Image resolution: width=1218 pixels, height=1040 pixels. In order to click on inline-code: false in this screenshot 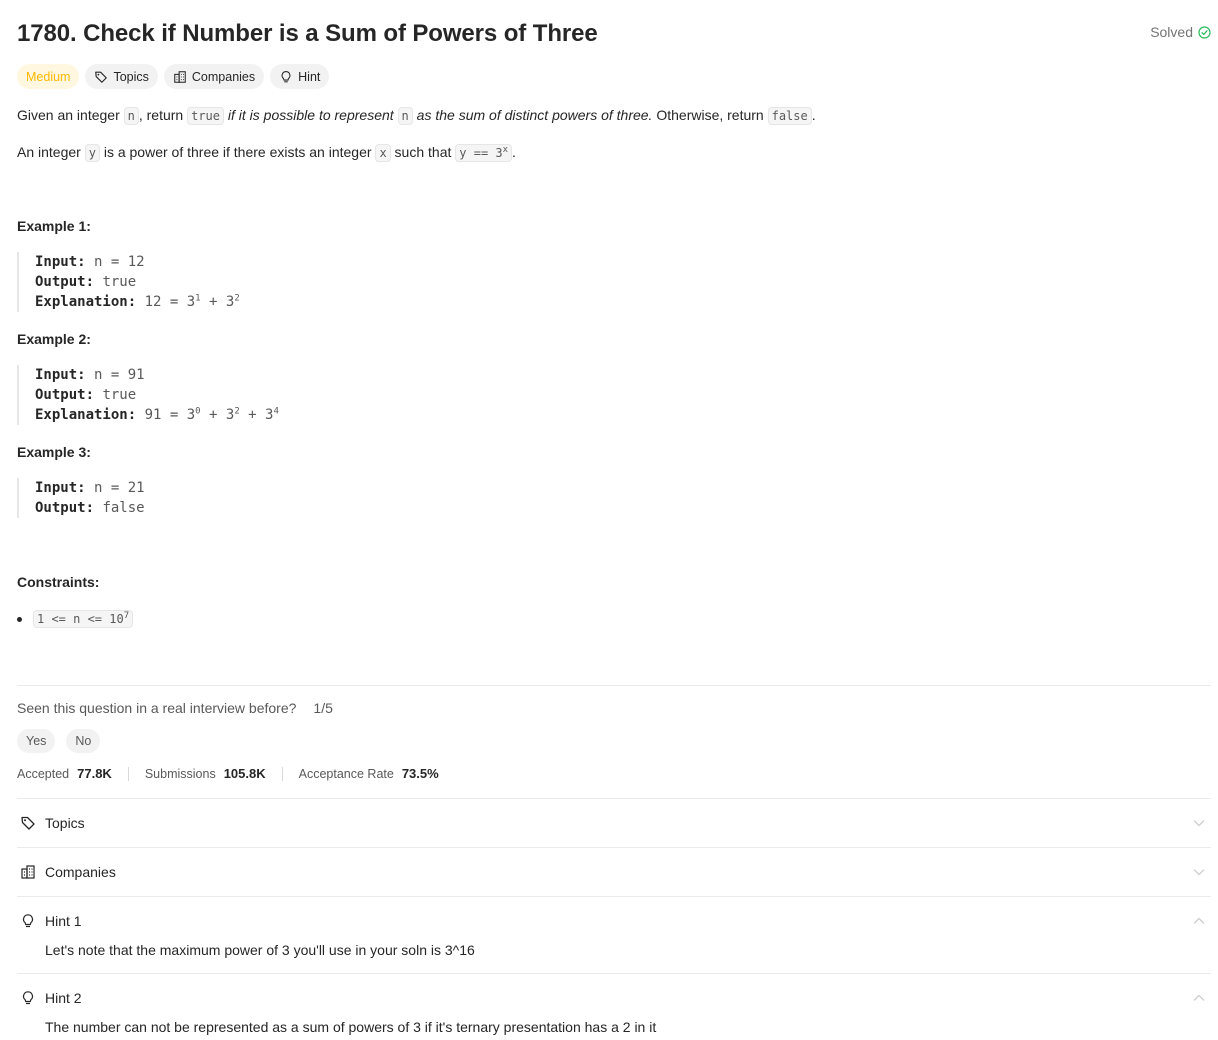, I will do `click(789, 116)`.